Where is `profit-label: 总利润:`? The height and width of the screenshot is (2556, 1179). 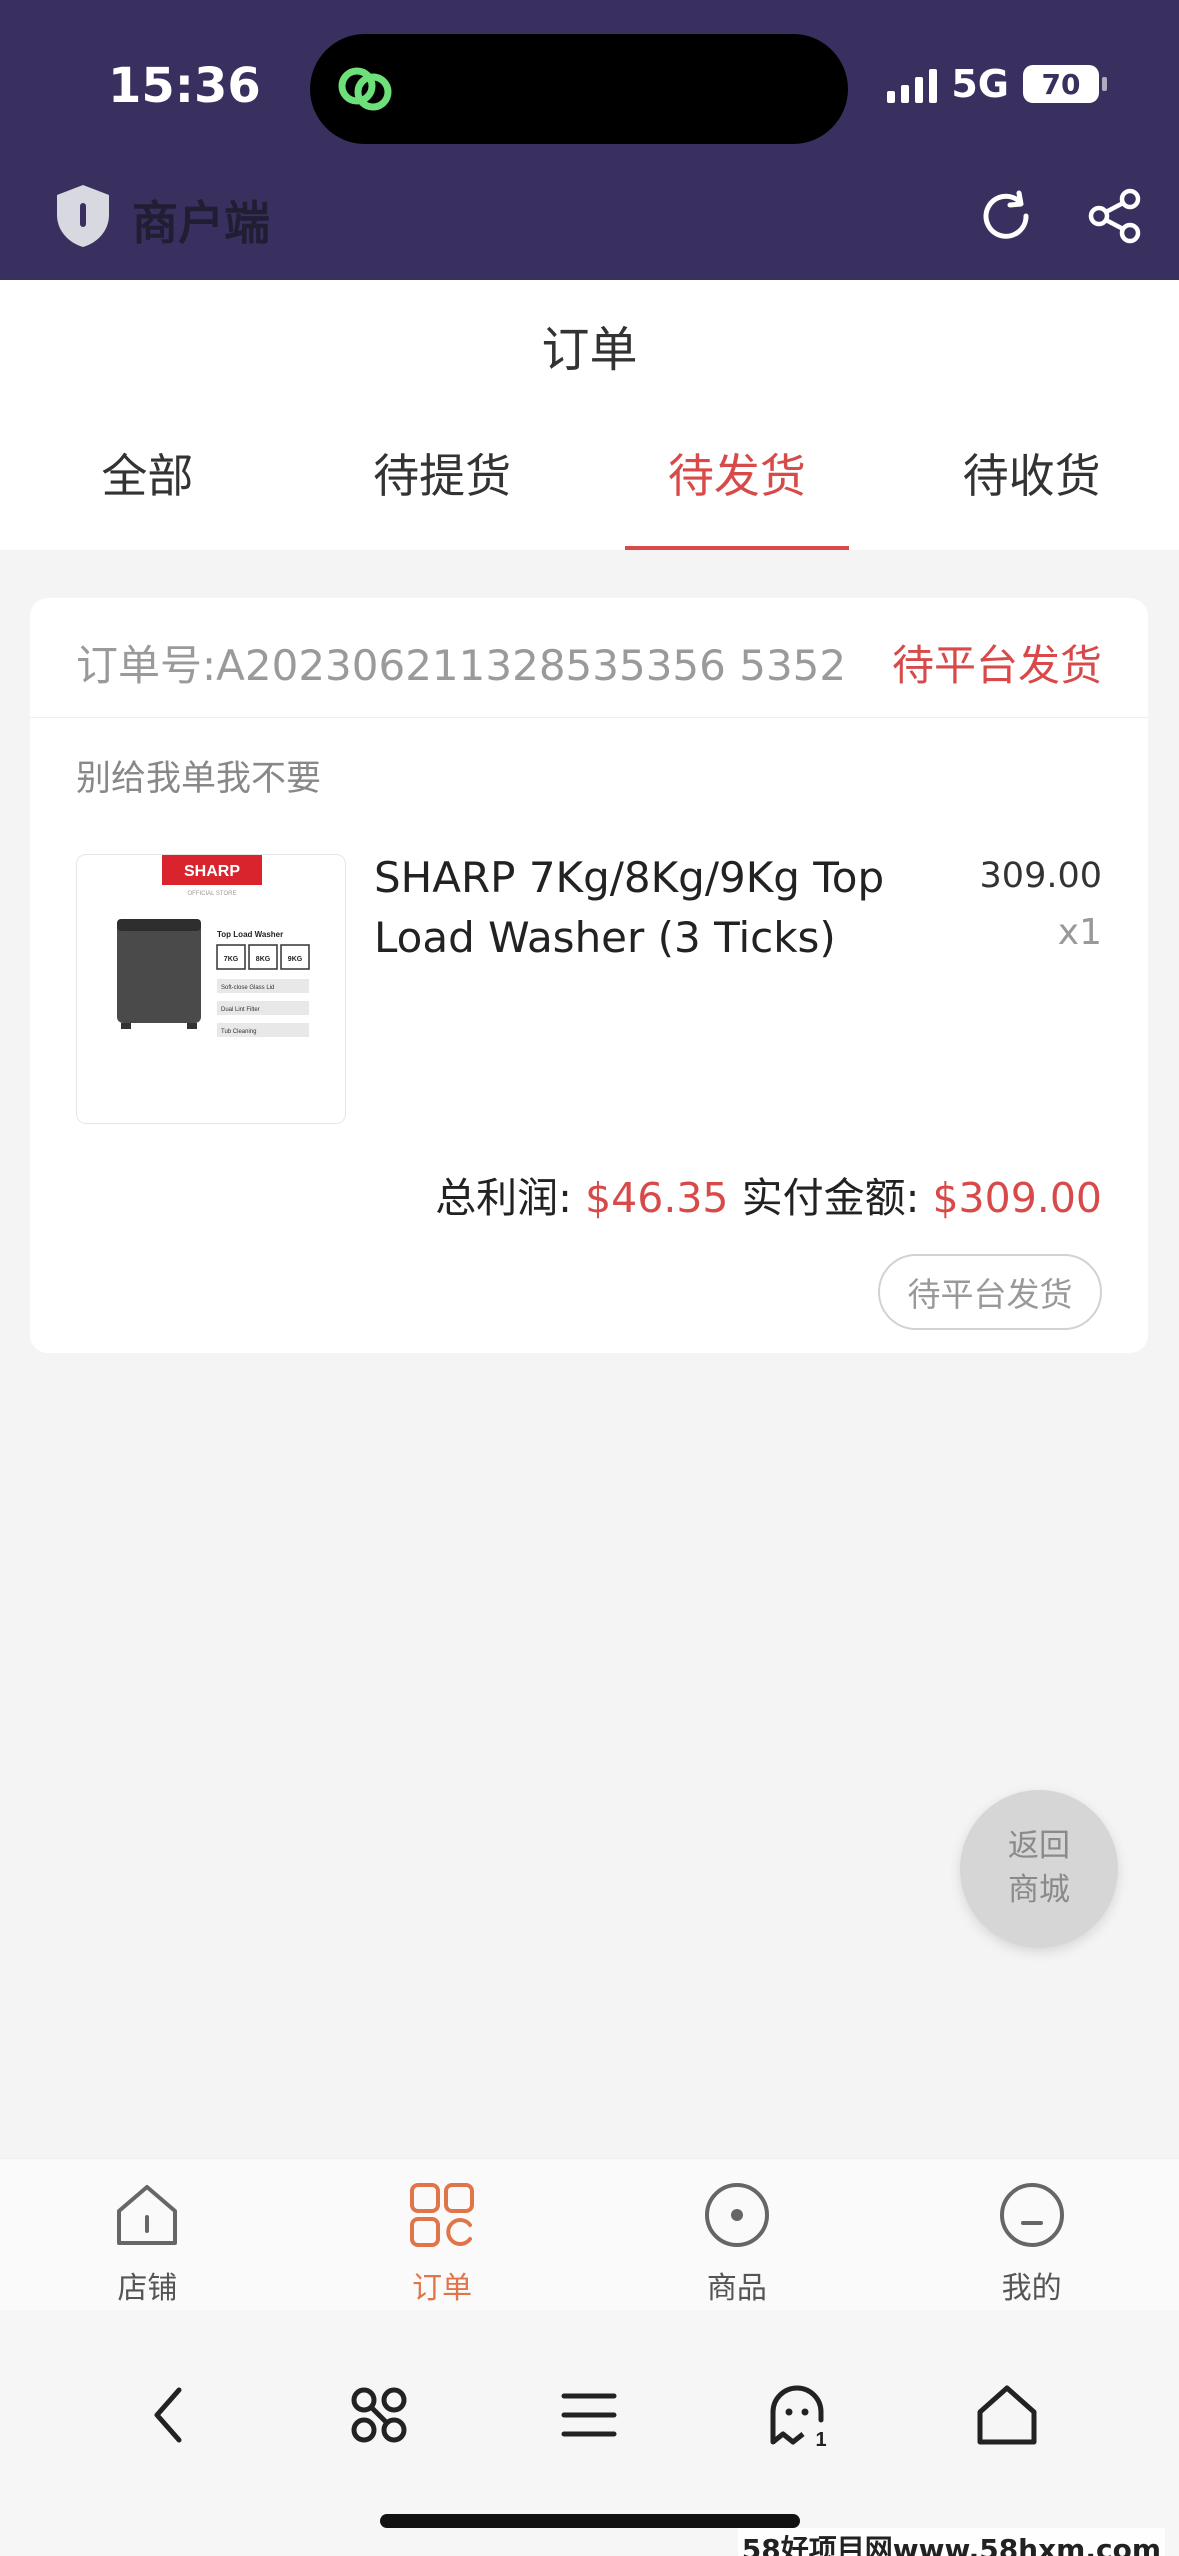
profit-label: 总利润: is located at coordinates (504, 1198).